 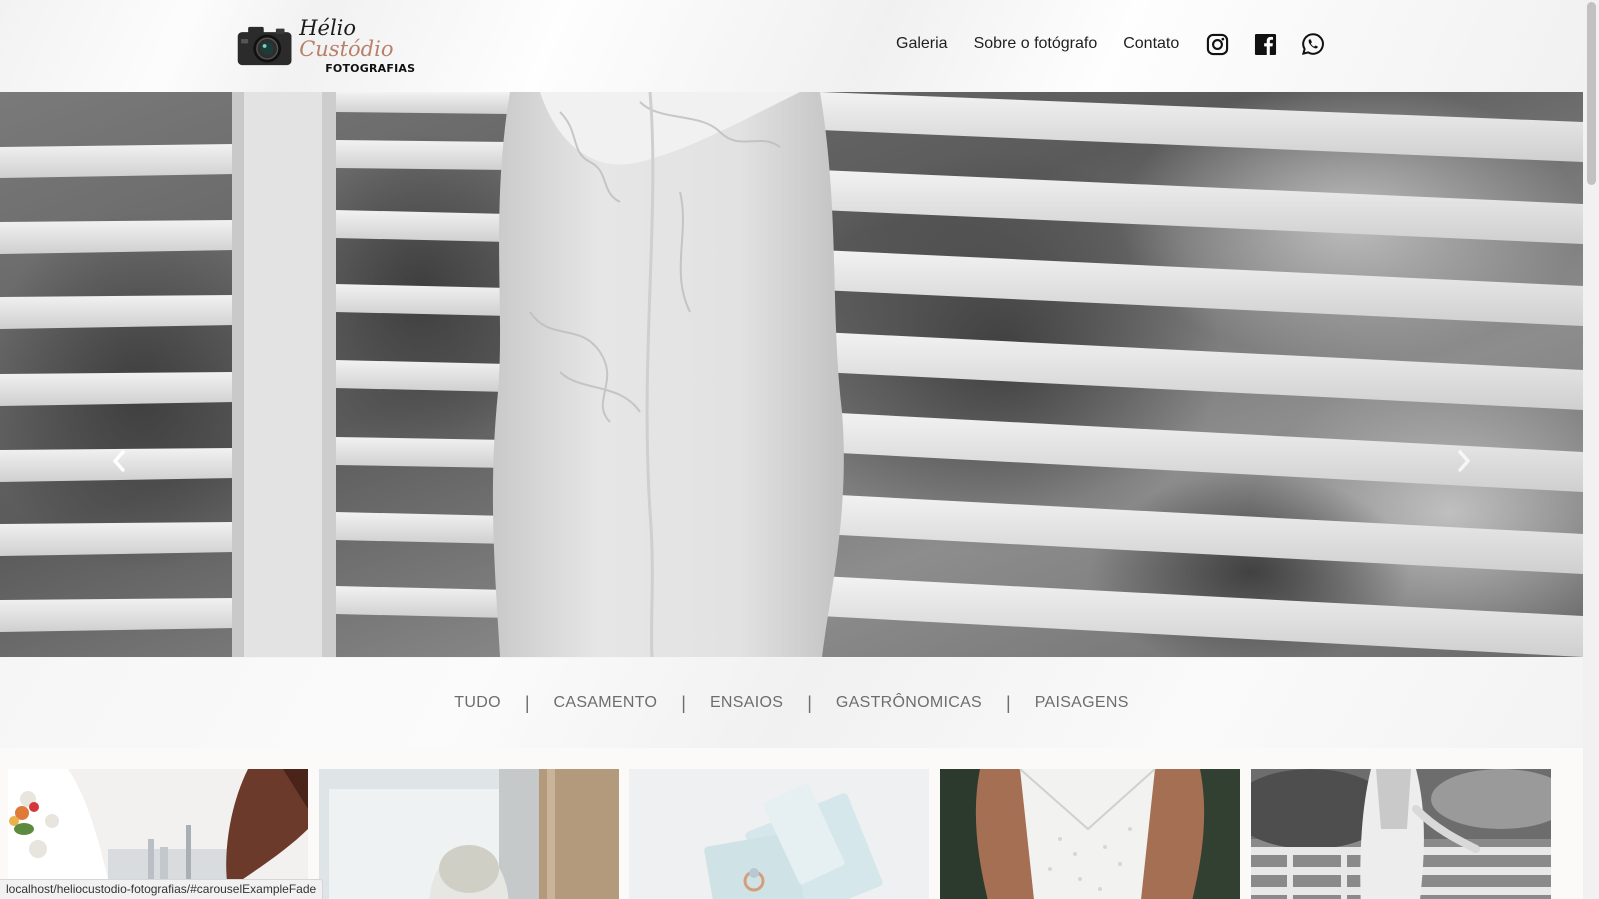 What do you see at coordinates (1401, 834) in the screenshot?
I see `gallery-thumbnail-bride-on-balcony` at bounding box center [1401, 834].